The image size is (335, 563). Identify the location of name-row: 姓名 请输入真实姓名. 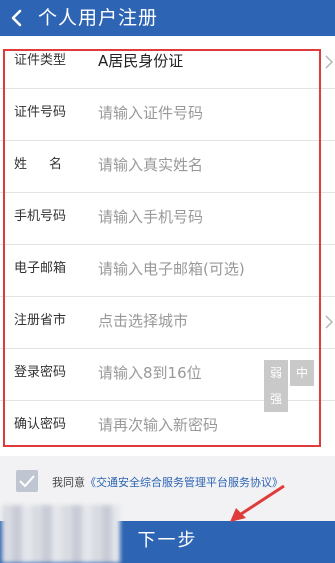
(167, 166).